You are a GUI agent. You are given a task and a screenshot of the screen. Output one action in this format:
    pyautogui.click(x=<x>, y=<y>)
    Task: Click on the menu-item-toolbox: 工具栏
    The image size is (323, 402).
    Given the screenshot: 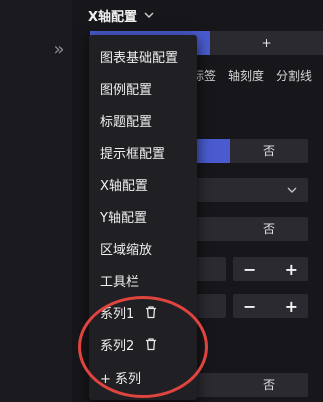 What is the action you would take?
    pyautogui.click(x=119, y=280)
    